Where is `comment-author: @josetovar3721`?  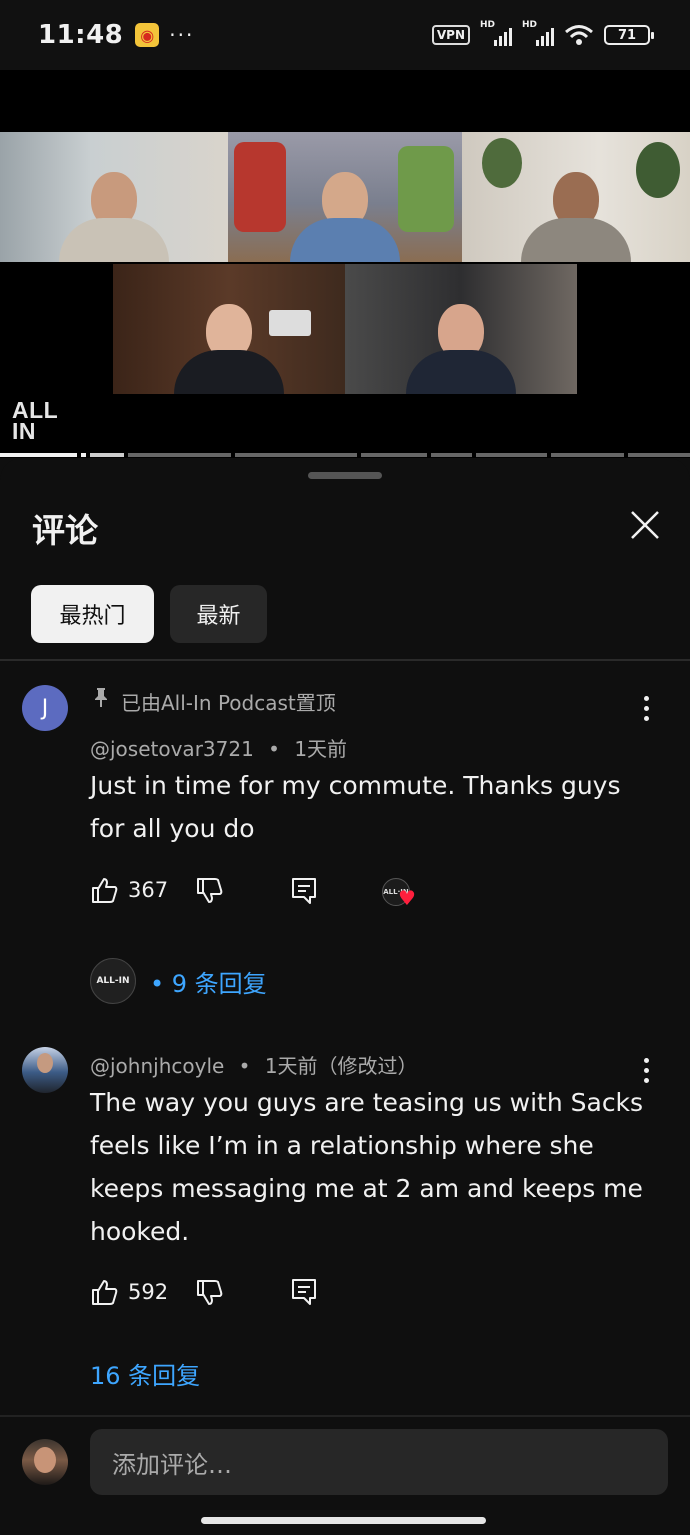
comment-author: @josetovar3721 is located at coordinates (172, 749).